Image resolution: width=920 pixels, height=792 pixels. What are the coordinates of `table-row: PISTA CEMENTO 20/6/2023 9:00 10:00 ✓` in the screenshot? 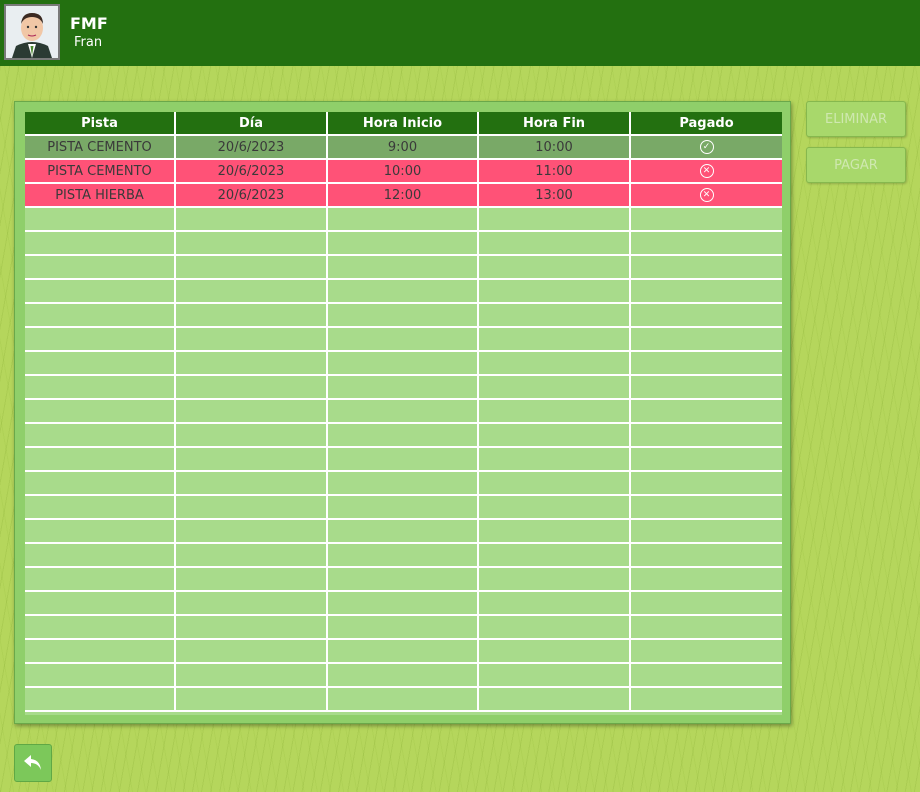 It's located at (403, 148).